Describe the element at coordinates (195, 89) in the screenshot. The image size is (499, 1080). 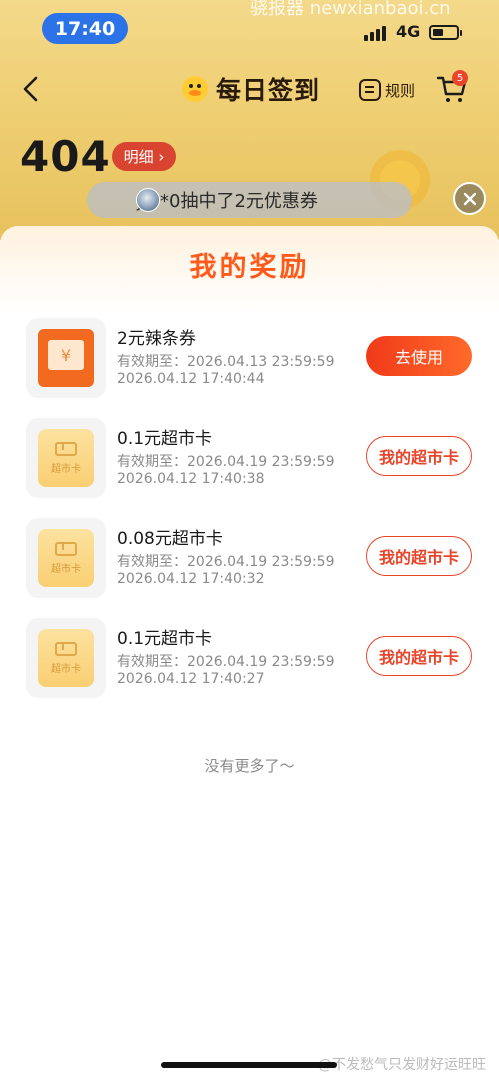
I see `duck-mascot-icon` at that location.